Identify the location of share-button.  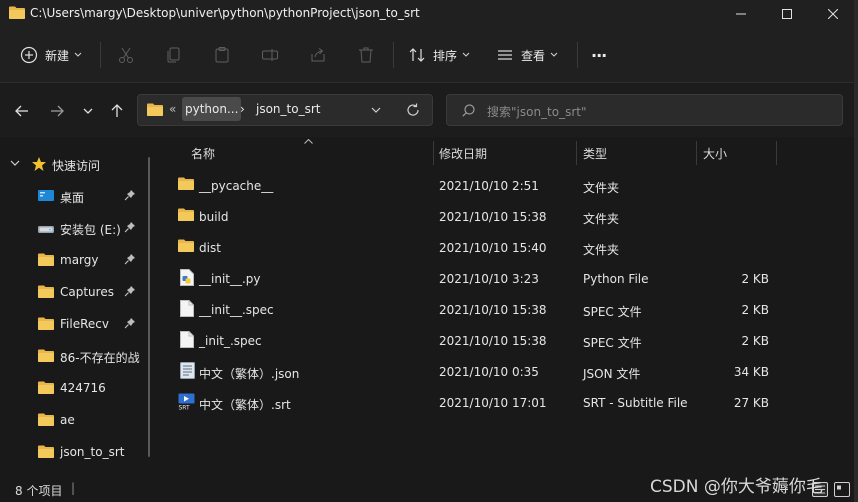
(318, 55).